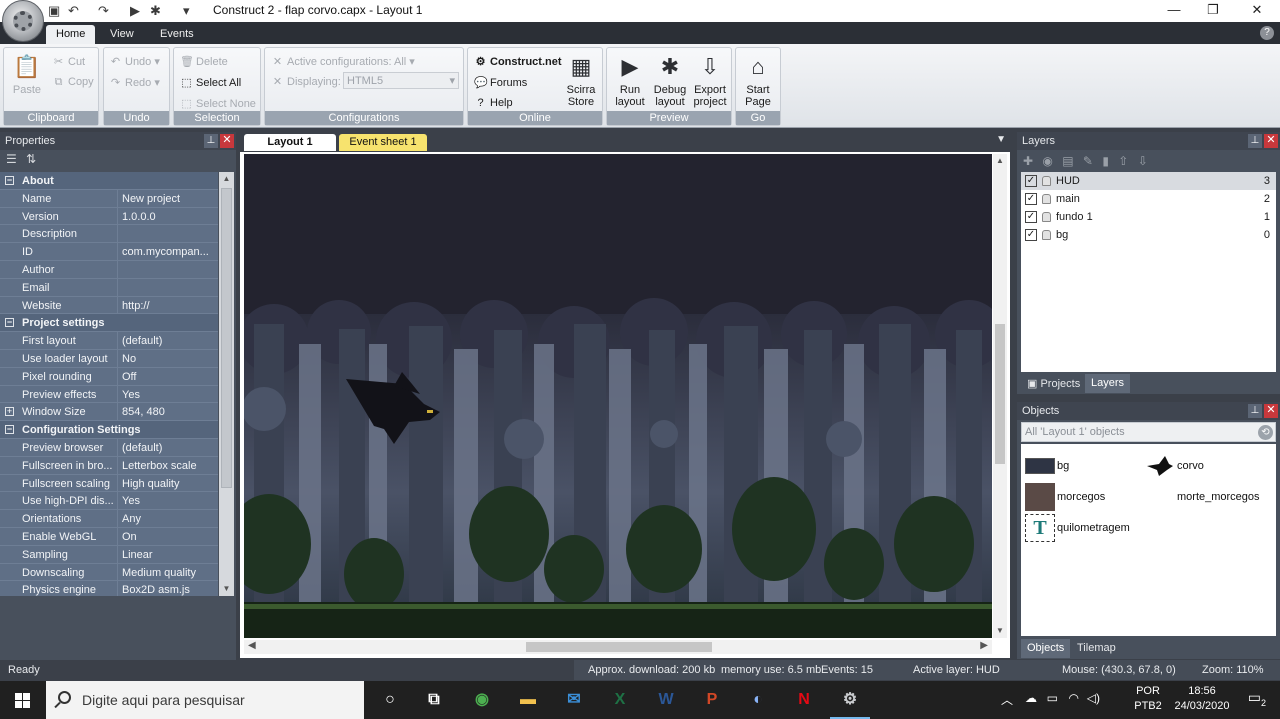  Describe the element at coordinates (31, 159) in the screenshot. I see `sort-alpha-icon: ⇅` at that location.